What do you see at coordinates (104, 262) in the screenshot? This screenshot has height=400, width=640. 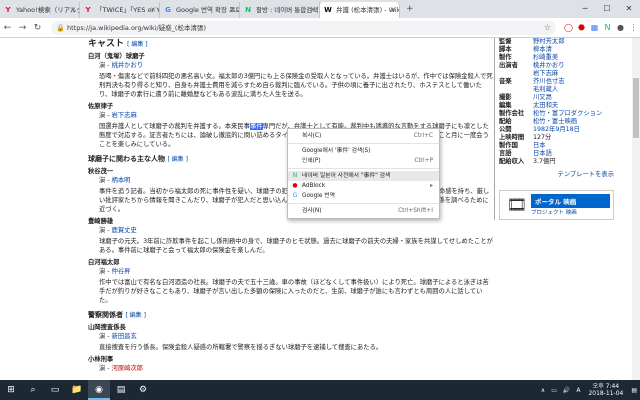 I see `char5-name: 白河福太郎` at bounding box center [104, 262].